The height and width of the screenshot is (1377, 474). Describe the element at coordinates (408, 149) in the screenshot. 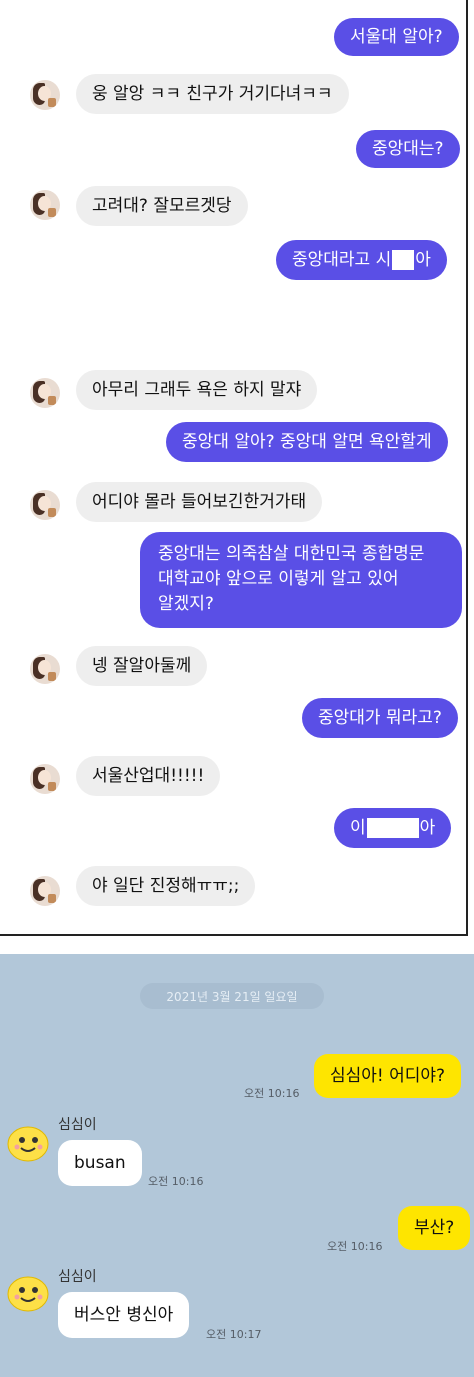

I see `message-bubble-sent: 중앙대는?` at that location.